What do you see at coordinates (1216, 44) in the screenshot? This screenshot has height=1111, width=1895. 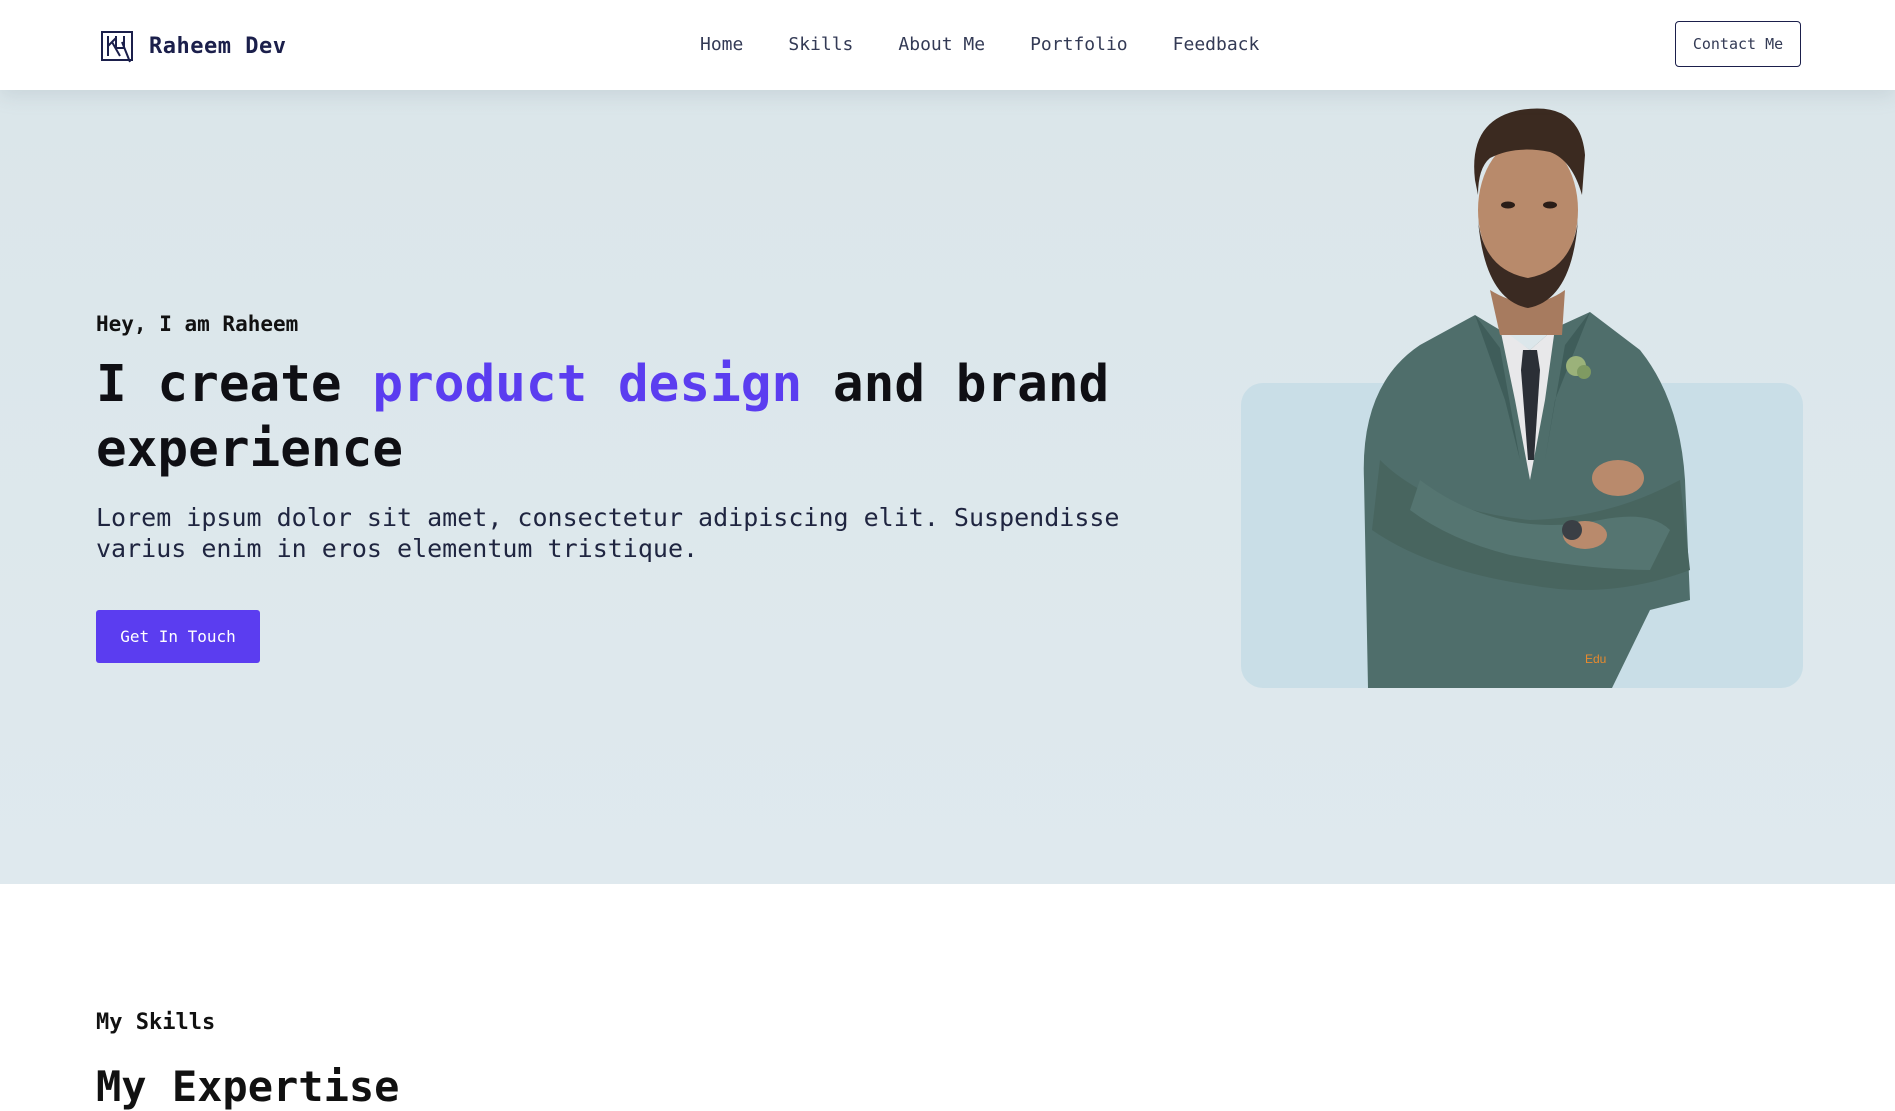 I see `nav-item-feedback: Feedback` at bounding box center [1216, 44].